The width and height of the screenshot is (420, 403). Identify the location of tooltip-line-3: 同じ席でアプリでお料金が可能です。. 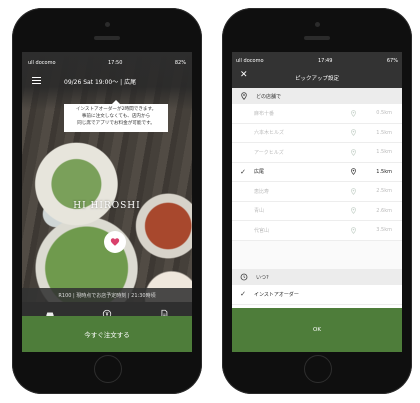
(116, 123).